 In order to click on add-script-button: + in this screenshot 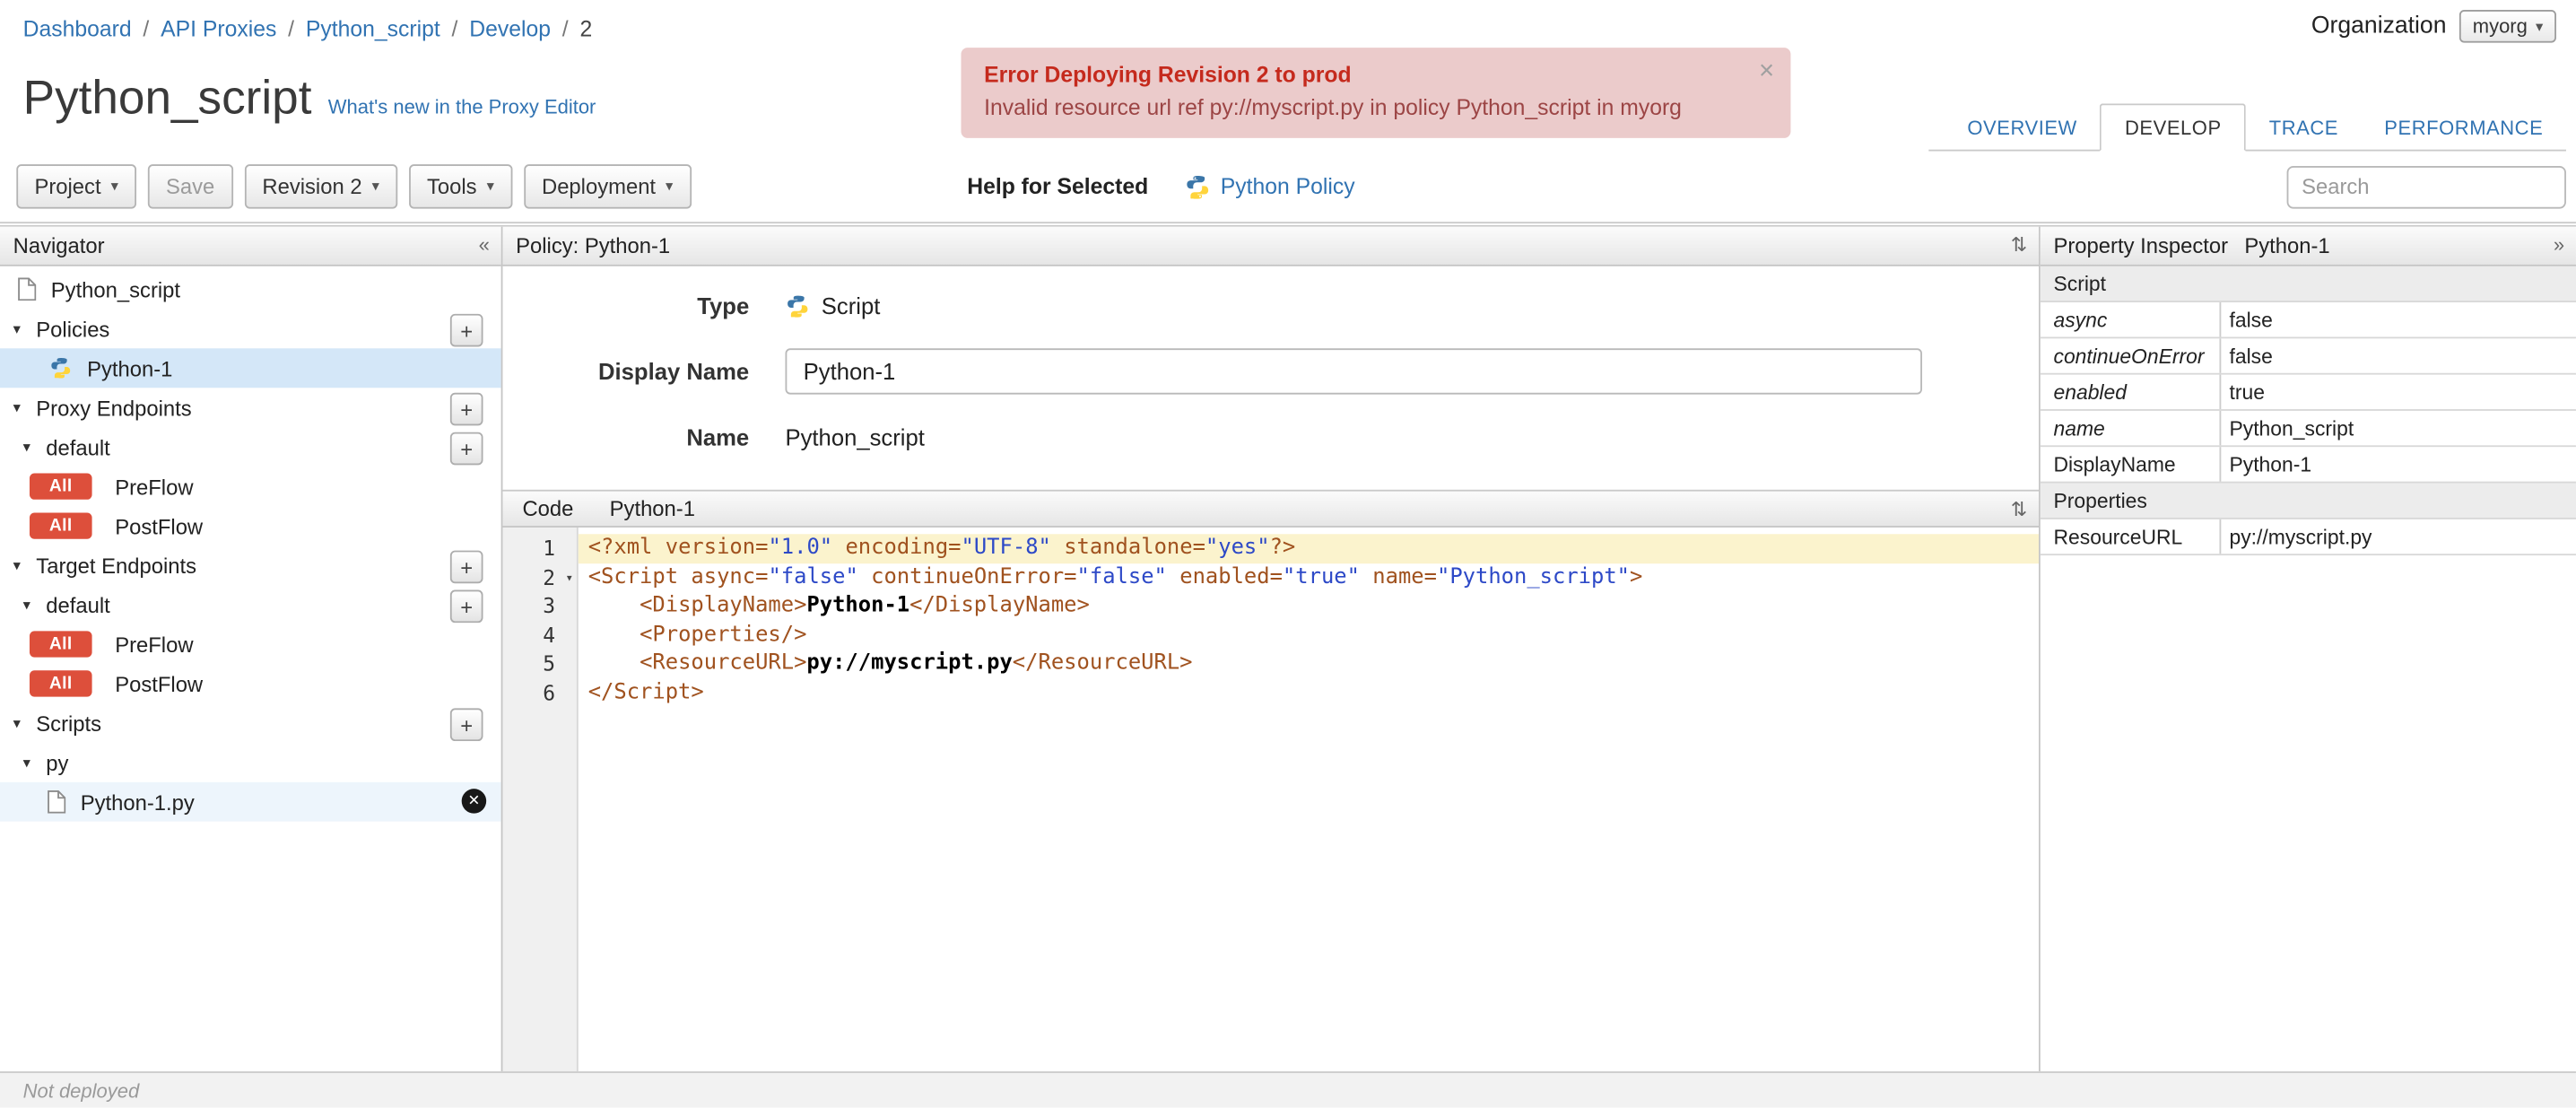, I will do `click(466, 725)`.